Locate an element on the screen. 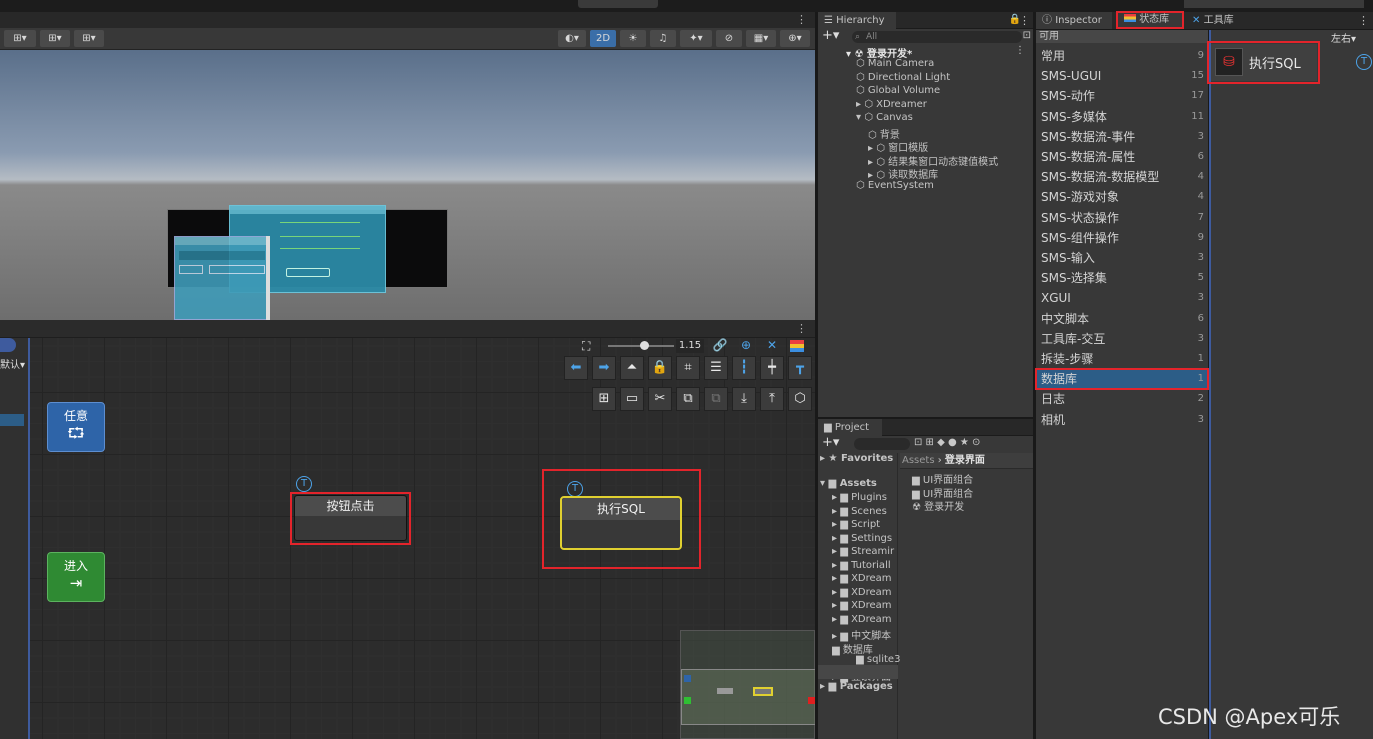  toggle-2d-button: 2D is located at coordinates (603, 38).